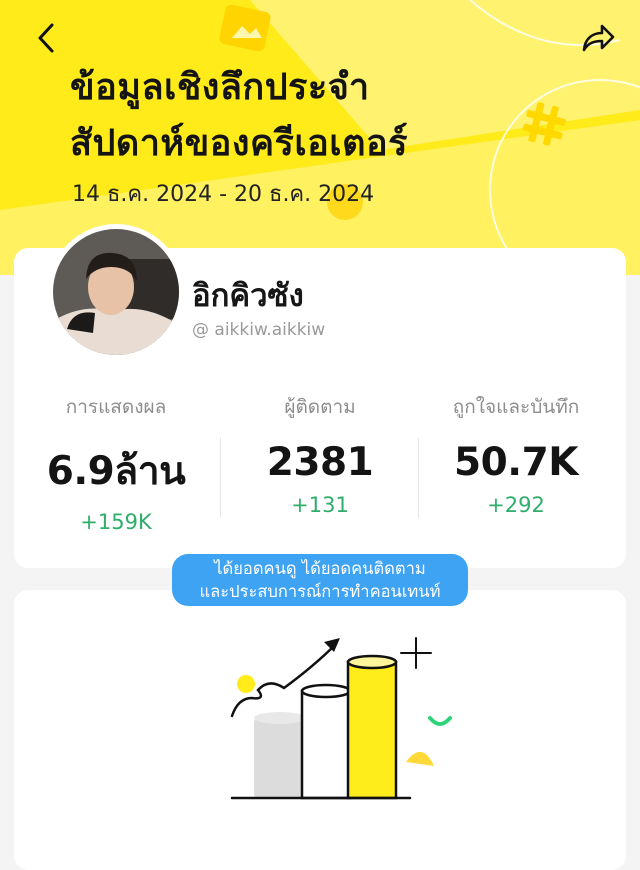 The image size is (640, 870). I want to click on chevron-left-icon, so click(46, 38).